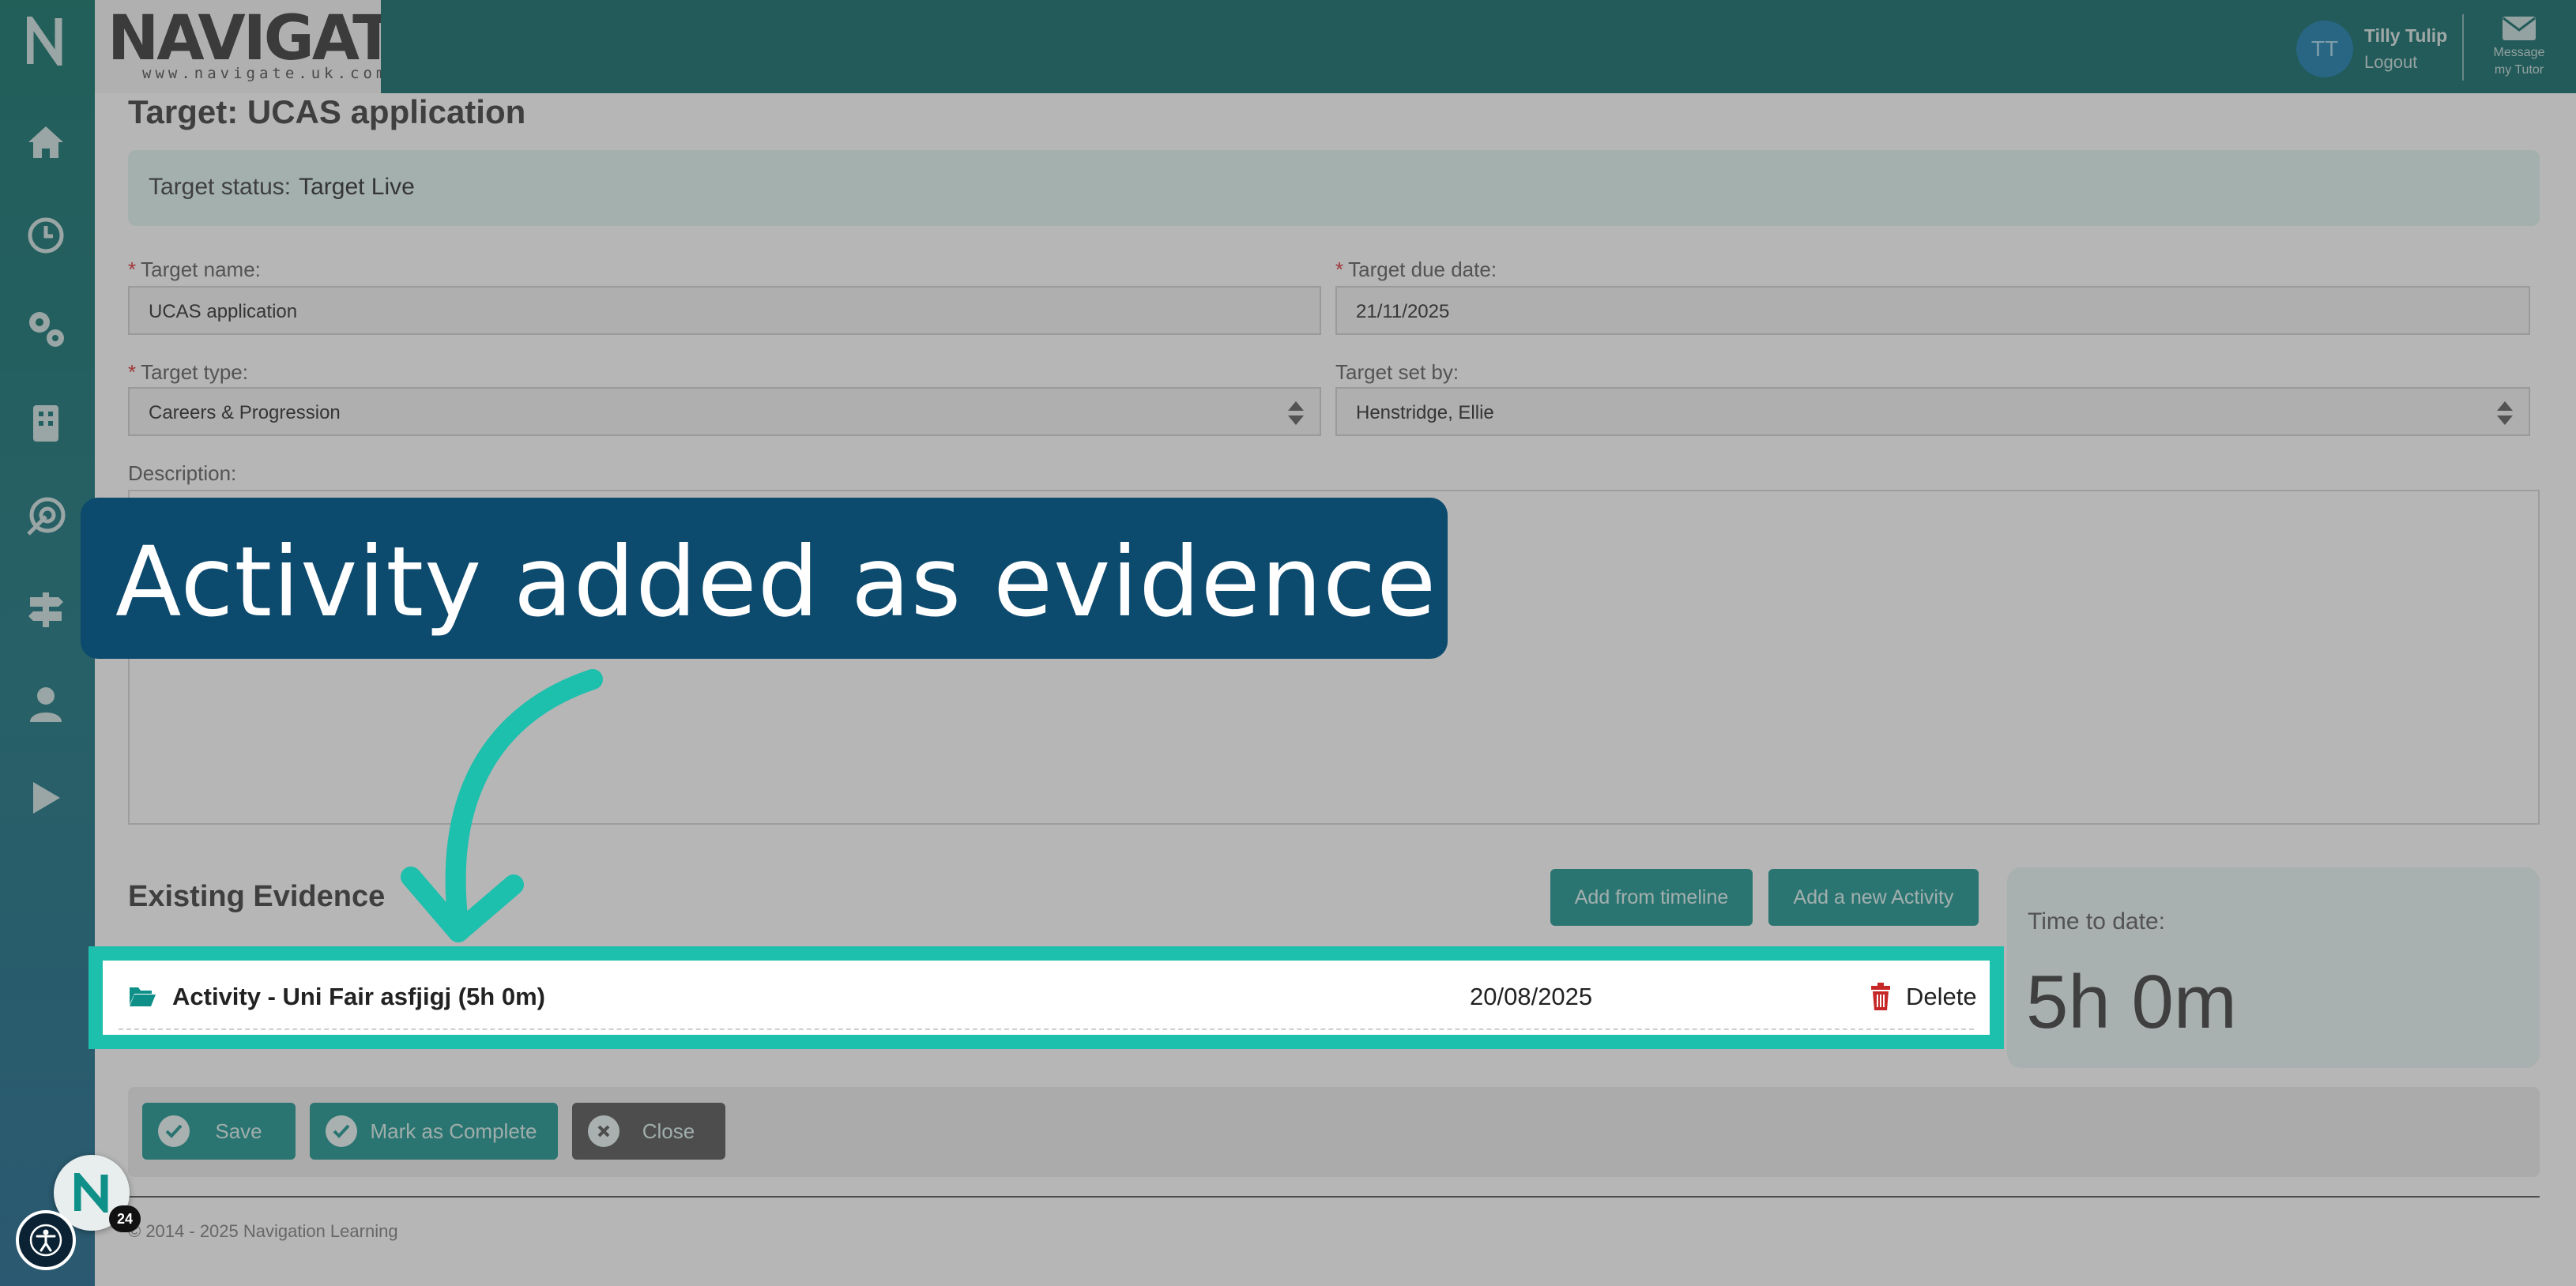  I want to click on callout-text: Activity added as evidence, so click(776, 582).